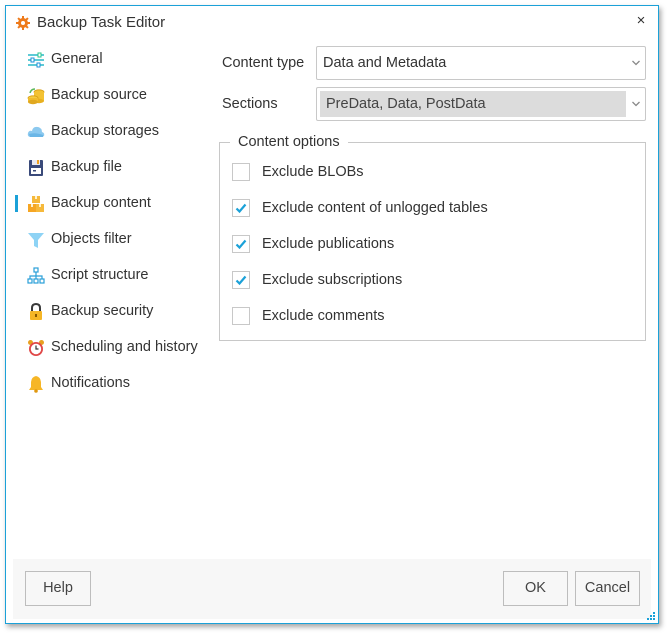 This screenshot has width=669, height=634. Describe the element at coordinates (250, 104) in the screenshot. I see `sections-label: Sections` at that location.